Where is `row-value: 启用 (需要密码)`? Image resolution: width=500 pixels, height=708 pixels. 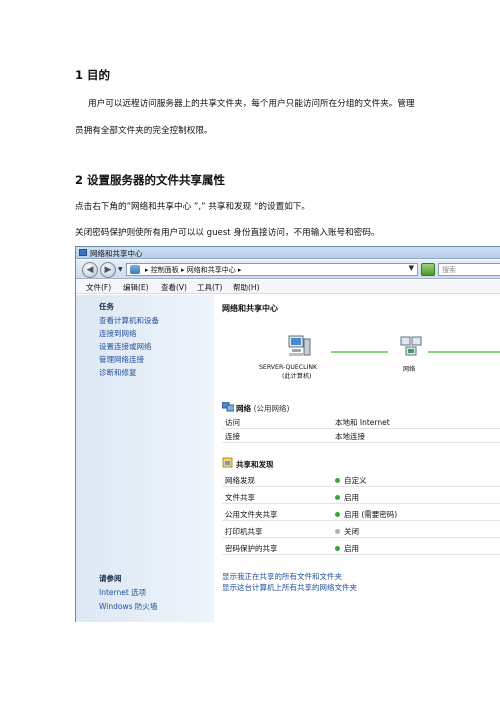
row-value: 启用 (需要密码) is located at coordinates (366, 514).